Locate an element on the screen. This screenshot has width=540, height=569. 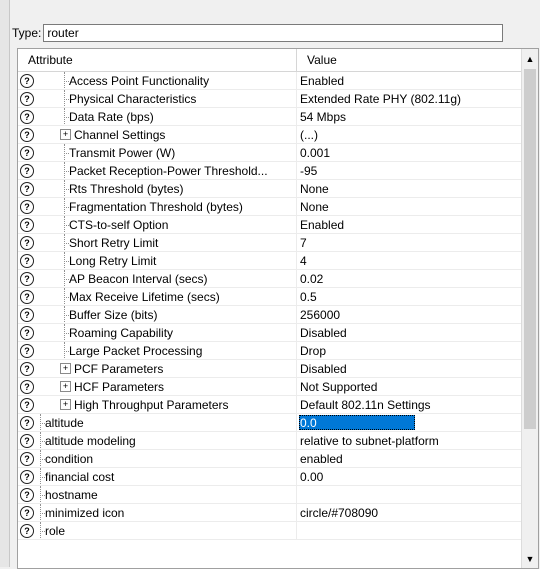
value-cell: enabled is located at coordinates (409, 458).